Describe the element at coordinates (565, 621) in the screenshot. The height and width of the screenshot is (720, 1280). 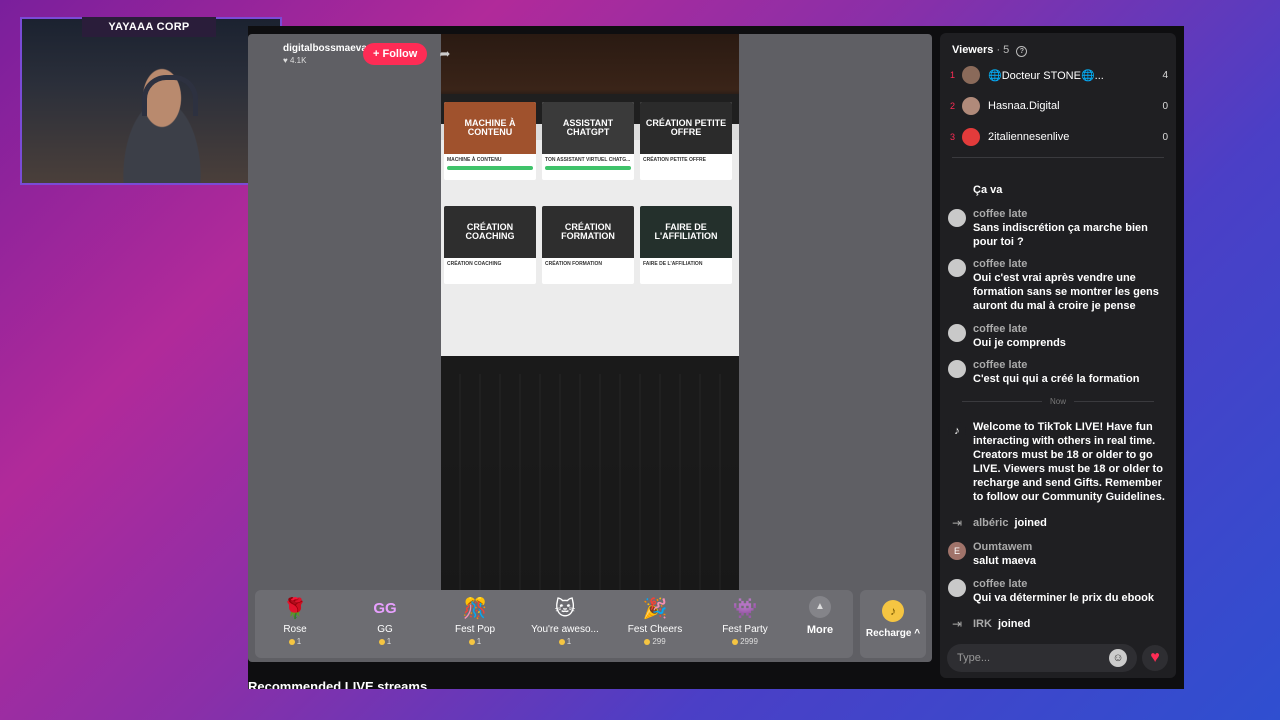
I see `gift-youre-awesome: 🐱 You're aweso... 1` at that location.